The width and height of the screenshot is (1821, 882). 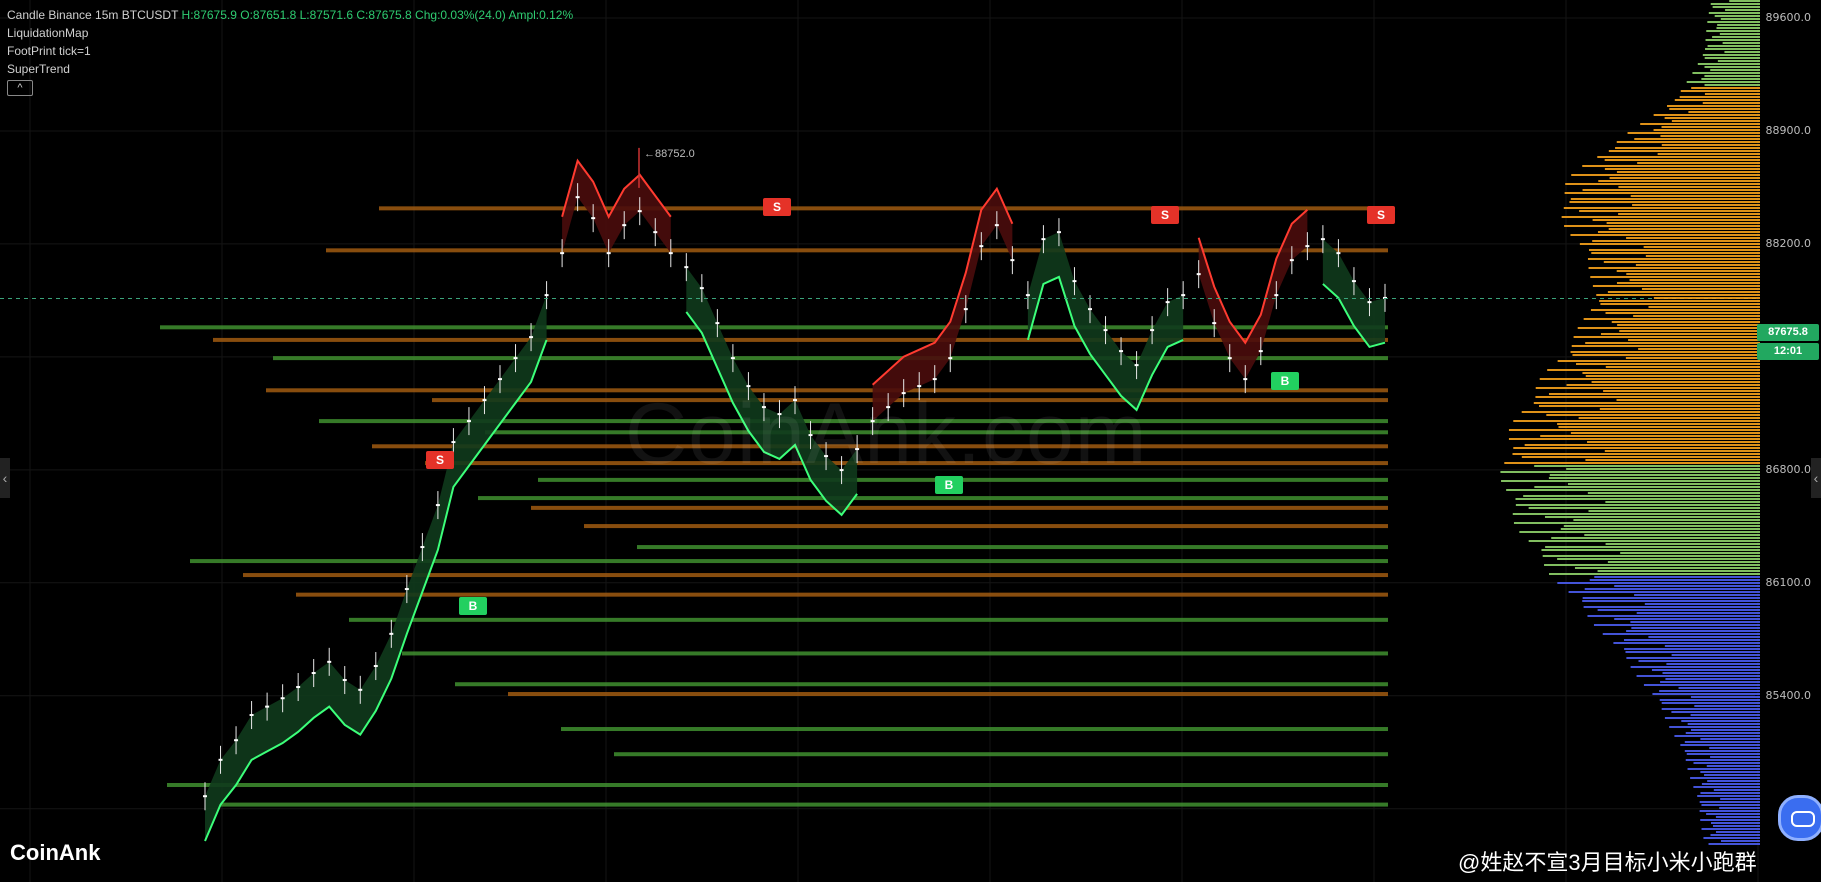 I want to click on indicator-supertrend: SuperTrend, so click(x=290, y=69).